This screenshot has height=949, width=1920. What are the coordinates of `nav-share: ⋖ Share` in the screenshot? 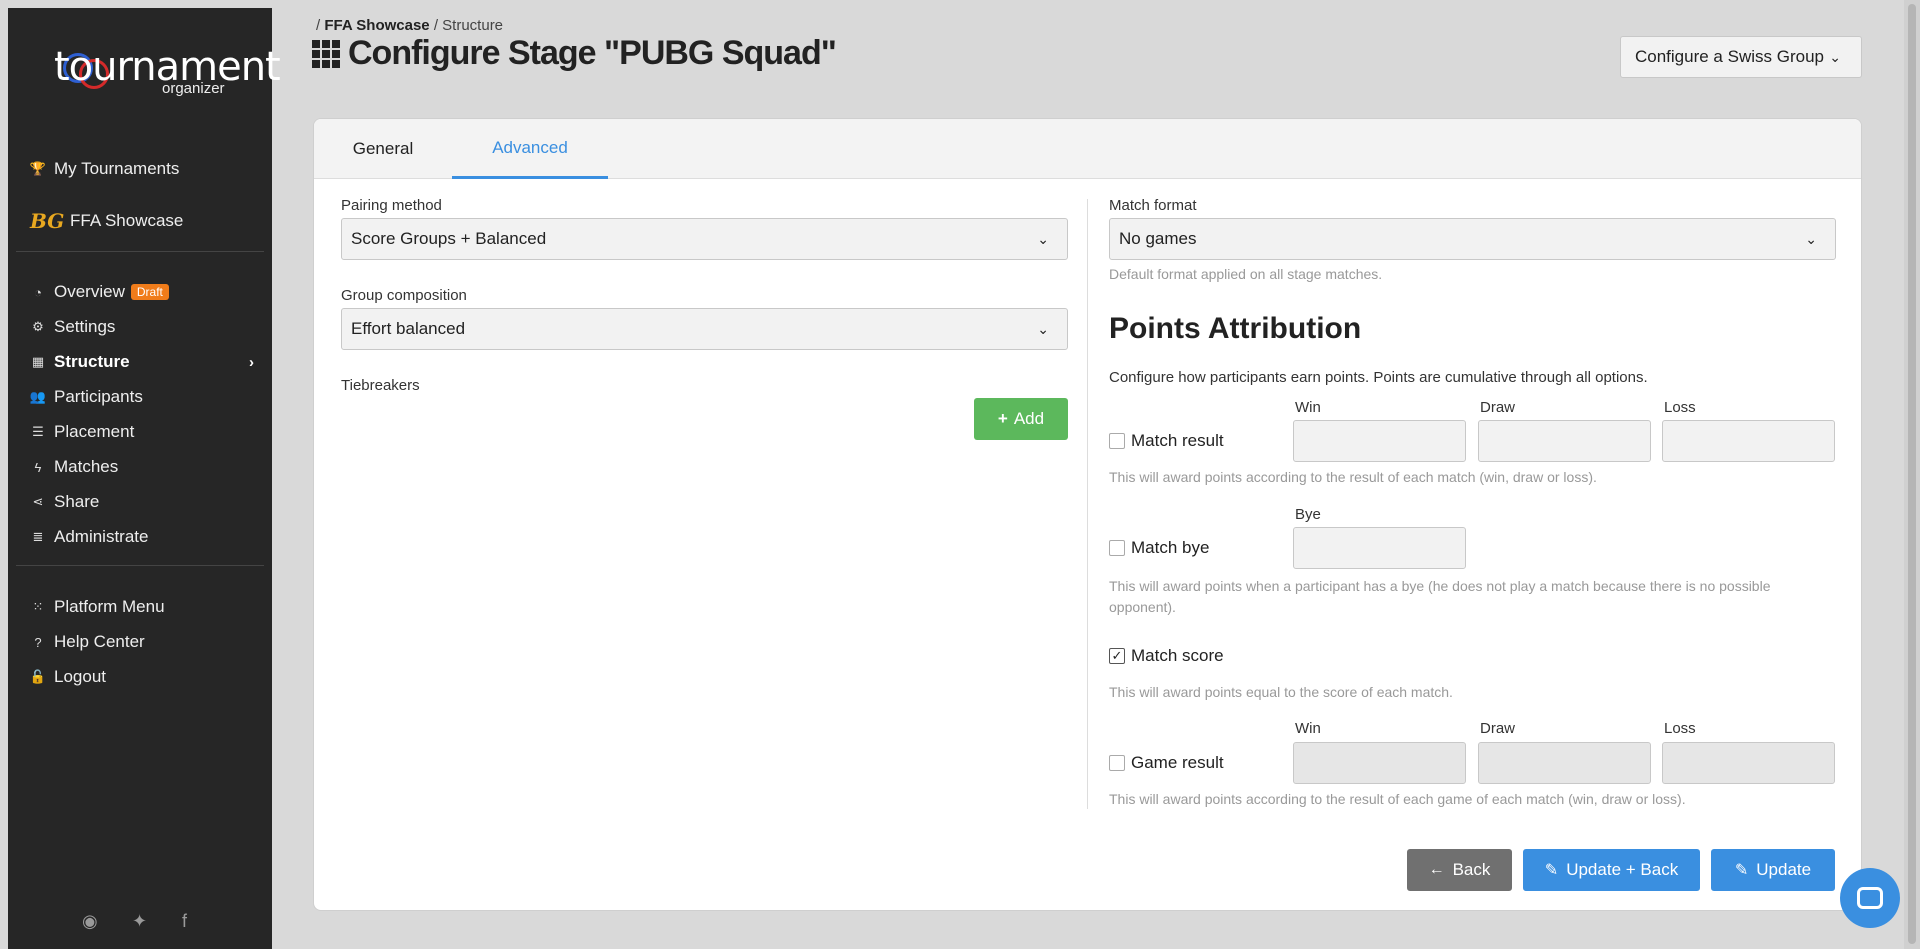 It's located at (148, 502).